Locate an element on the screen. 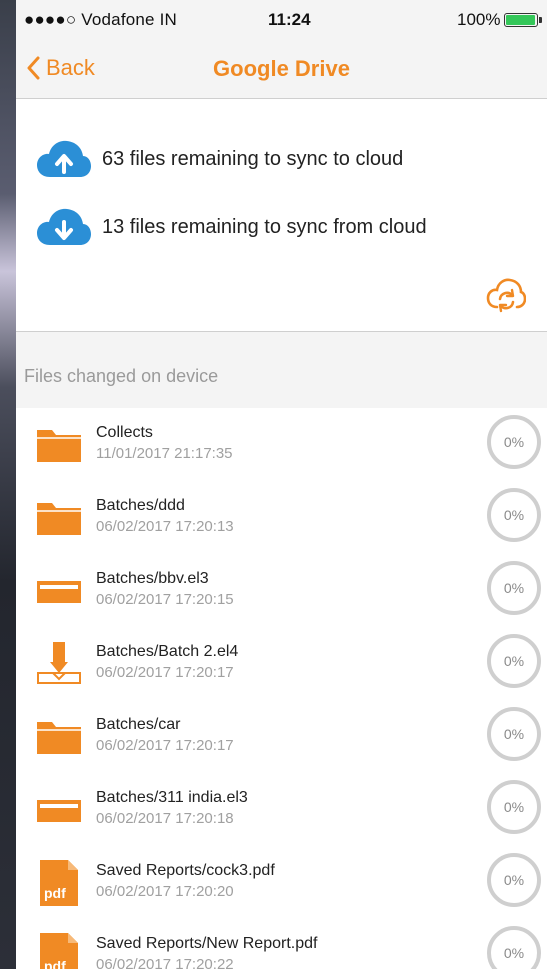  file-name: Saved Reports/New Report.pdf is located at coordinates (207, 943).